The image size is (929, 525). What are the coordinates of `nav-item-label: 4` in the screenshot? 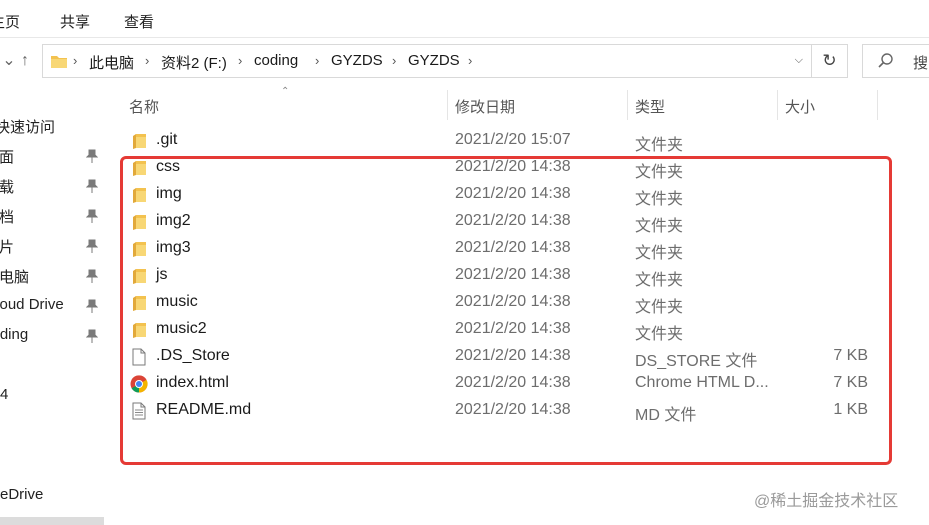 It's located at (4, 394).